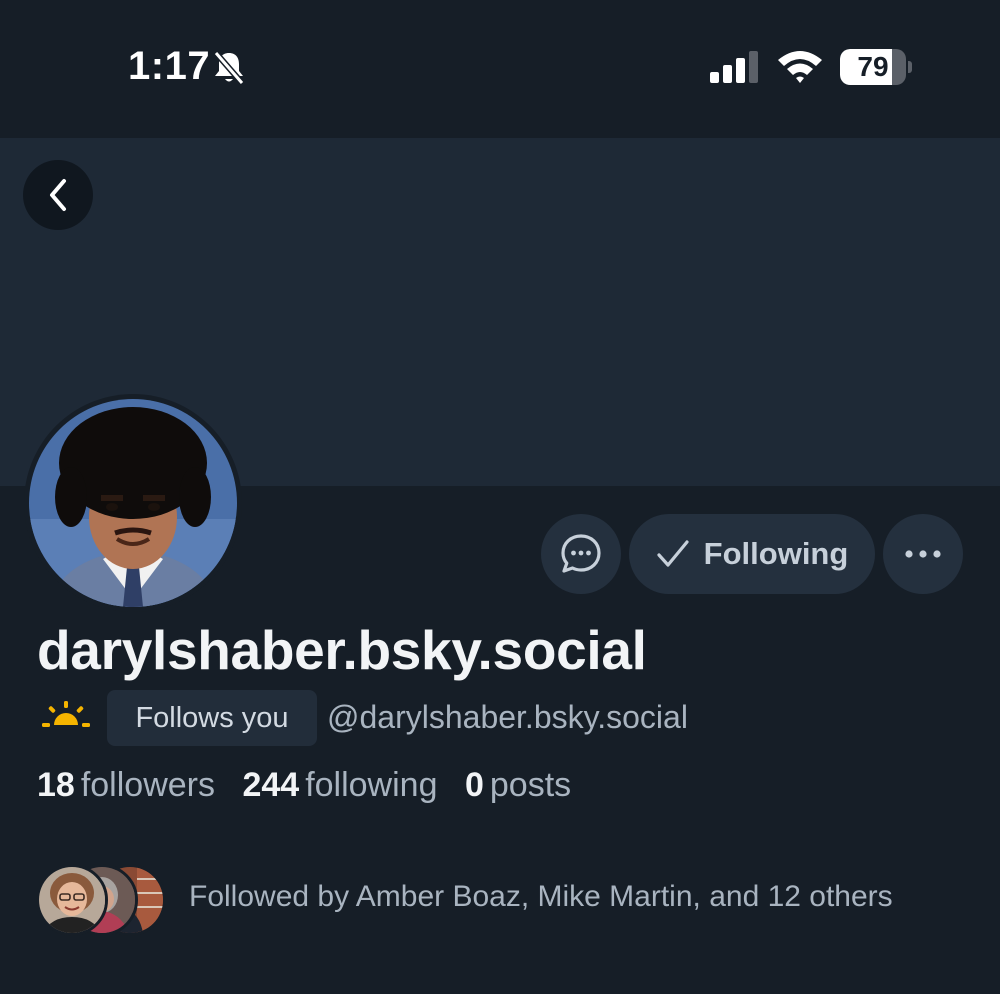  I want to click on following-button: Following, so click(752, 554).